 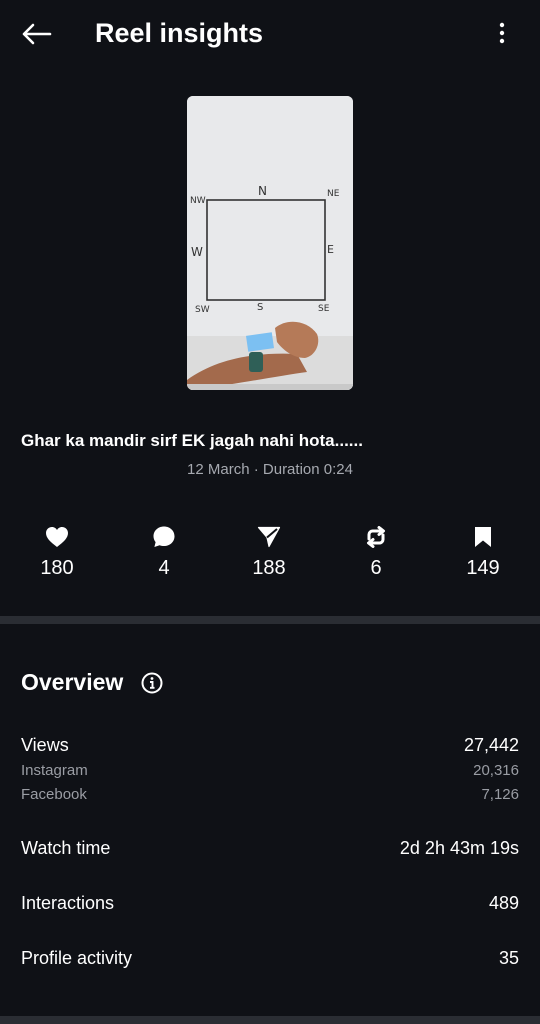 What do you see at coordinates (54, 770) in the screenshot?
I see `instagram-label: Instagram` at bounding box center [54, 770].